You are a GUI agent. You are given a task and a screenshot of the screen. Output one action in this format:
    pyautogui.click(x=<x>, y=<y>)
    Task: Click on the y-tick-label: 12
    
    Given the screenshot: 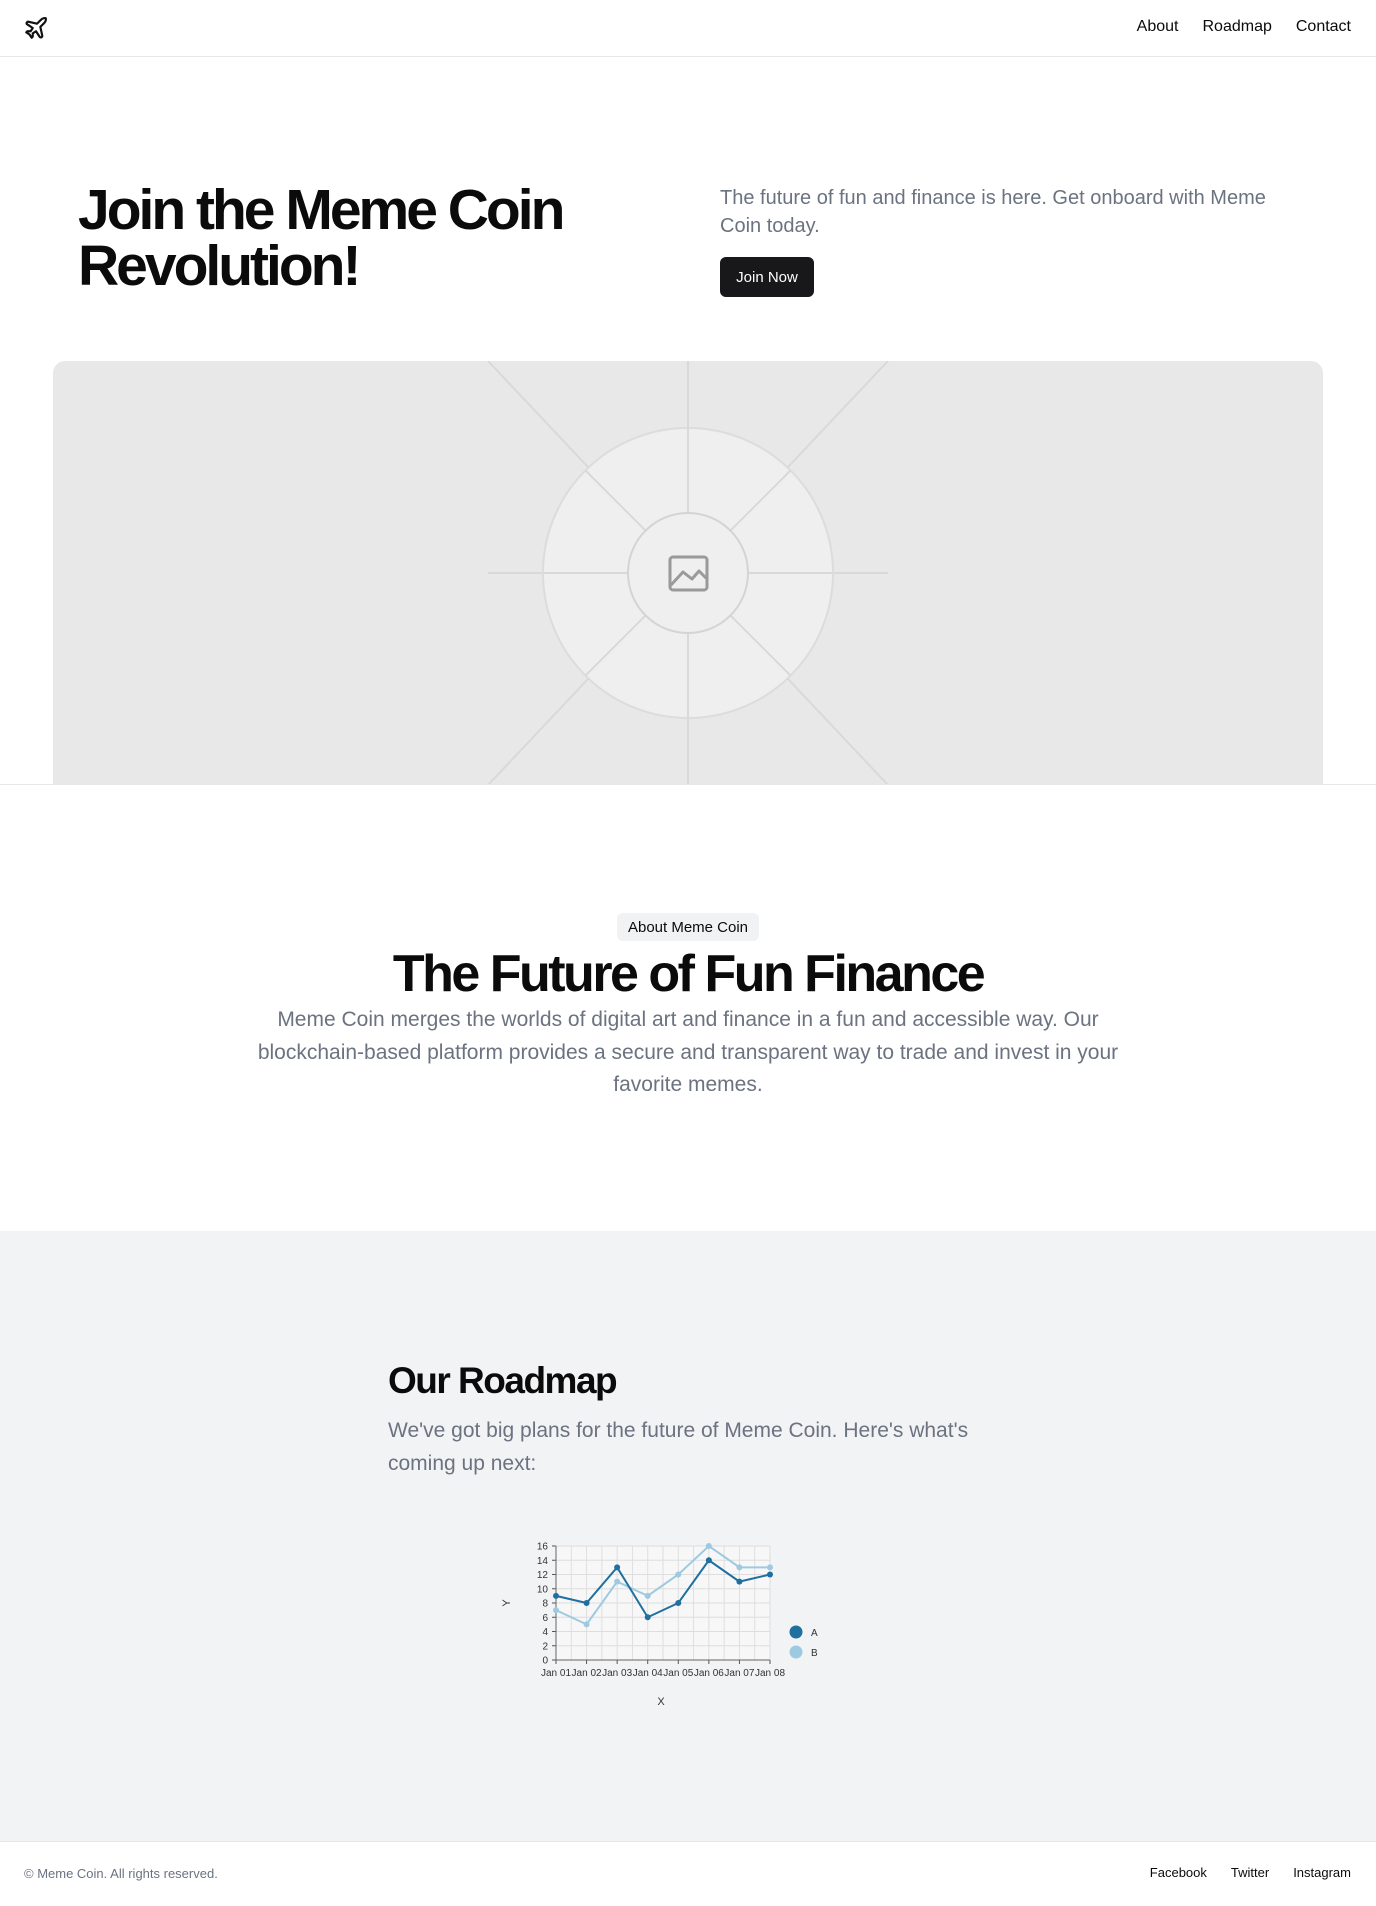 What is the action you would take?
    pyautogui.click(x=543, y=1575)
    